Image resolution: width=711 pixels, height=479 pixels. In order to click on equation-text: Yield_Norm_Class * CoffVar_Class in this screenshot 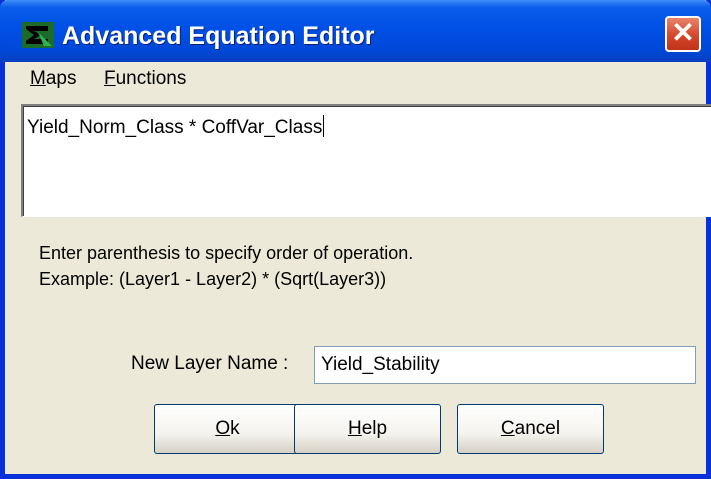, I will do `click(175, 127)`.